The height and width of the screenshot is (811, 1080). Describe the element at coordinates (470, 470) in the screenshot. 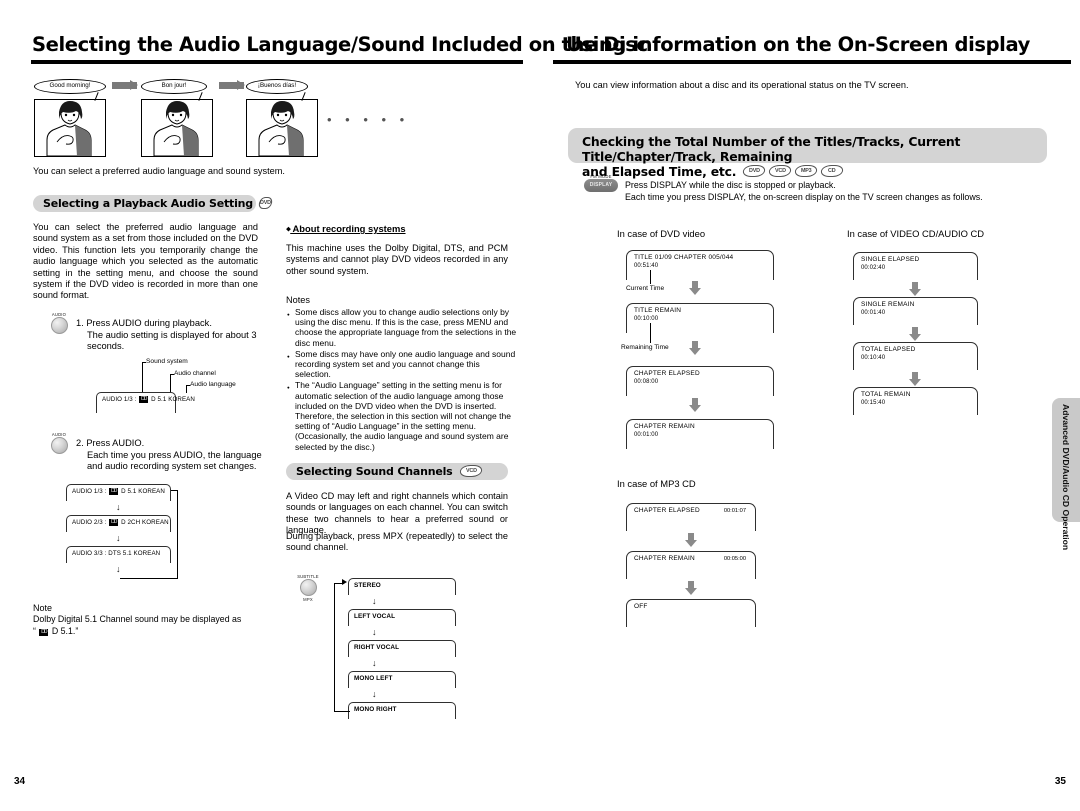

I see `vcd-badge-icon: VCD` at that location.